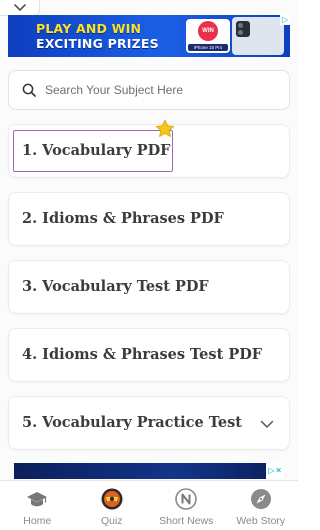 The image size is (320, 530). I want to click on phone-image, so click(258, 36).